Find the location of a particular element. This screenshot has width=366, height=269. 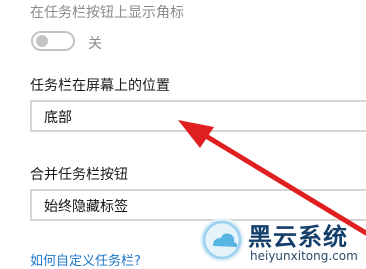

watermark-url: heiyunxitong.com is located at coordinates (304, 256).